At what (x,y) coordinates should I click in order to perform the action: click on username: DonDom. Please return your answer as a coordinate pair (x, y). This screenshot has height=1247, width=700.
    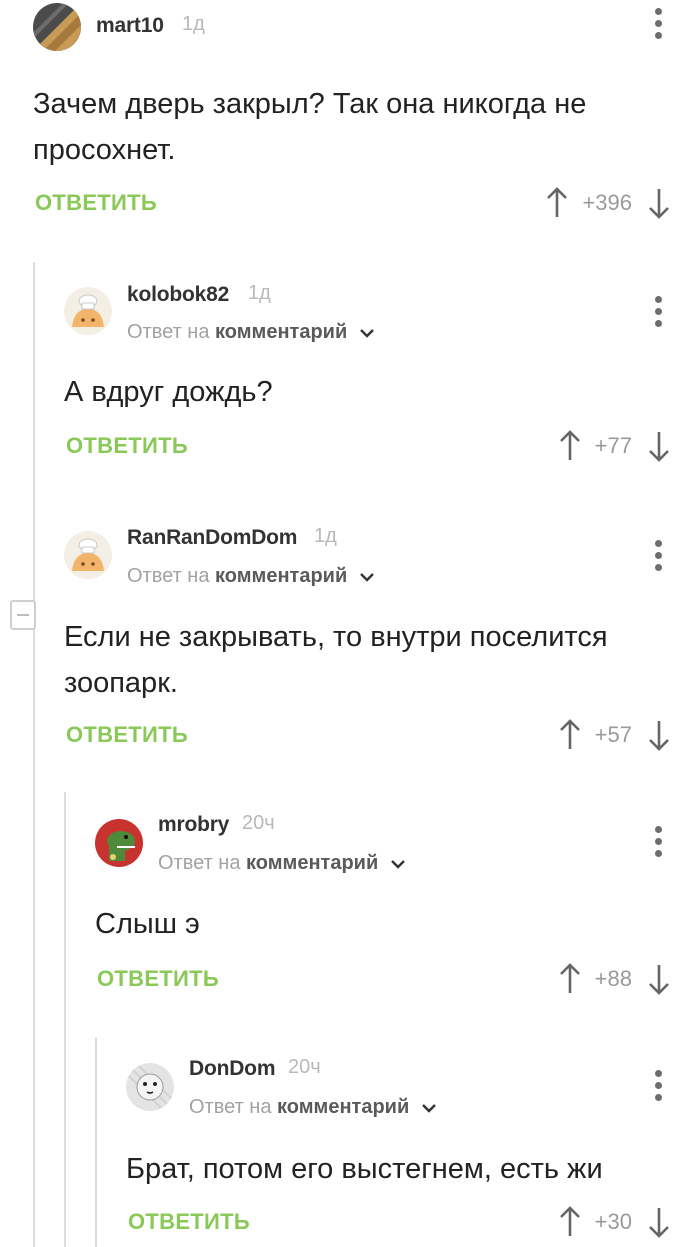
    Looking at the image, I should click on (232, 1069).